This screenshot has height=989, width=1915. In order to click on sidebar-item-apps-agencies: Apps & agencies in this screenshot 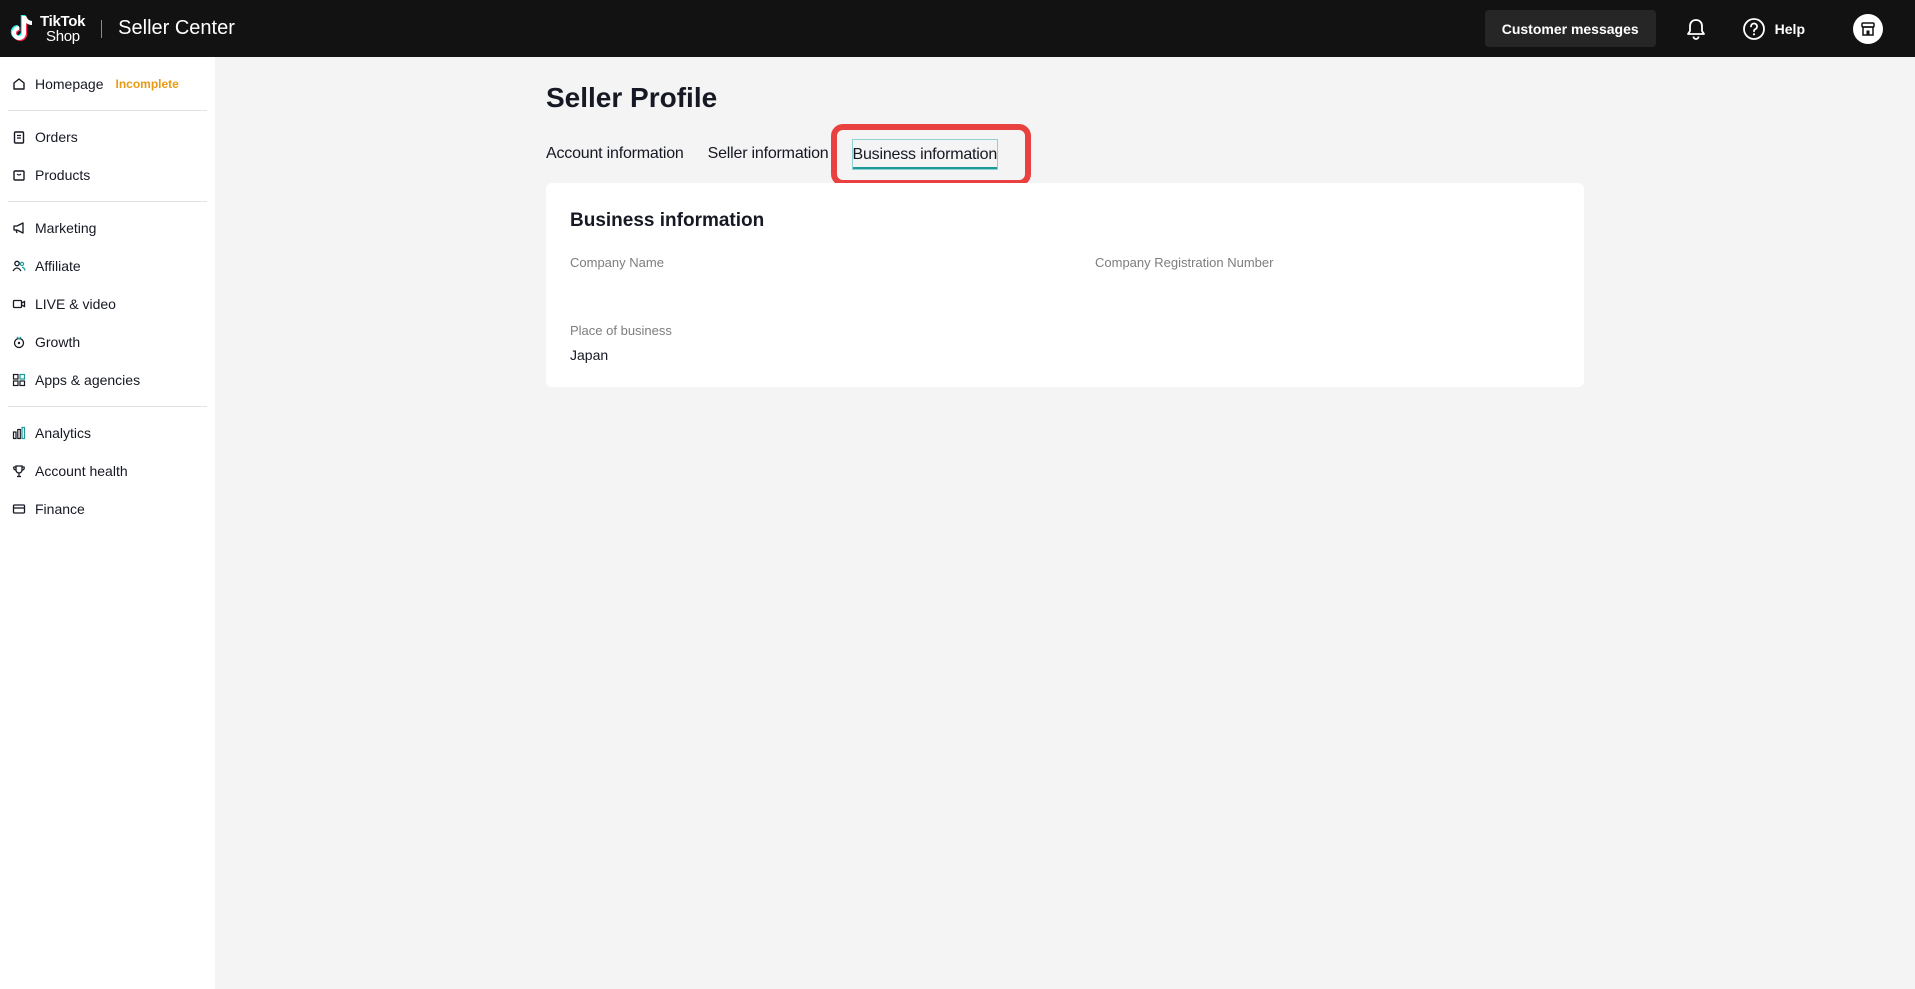, I will do `click(107, 380)`.